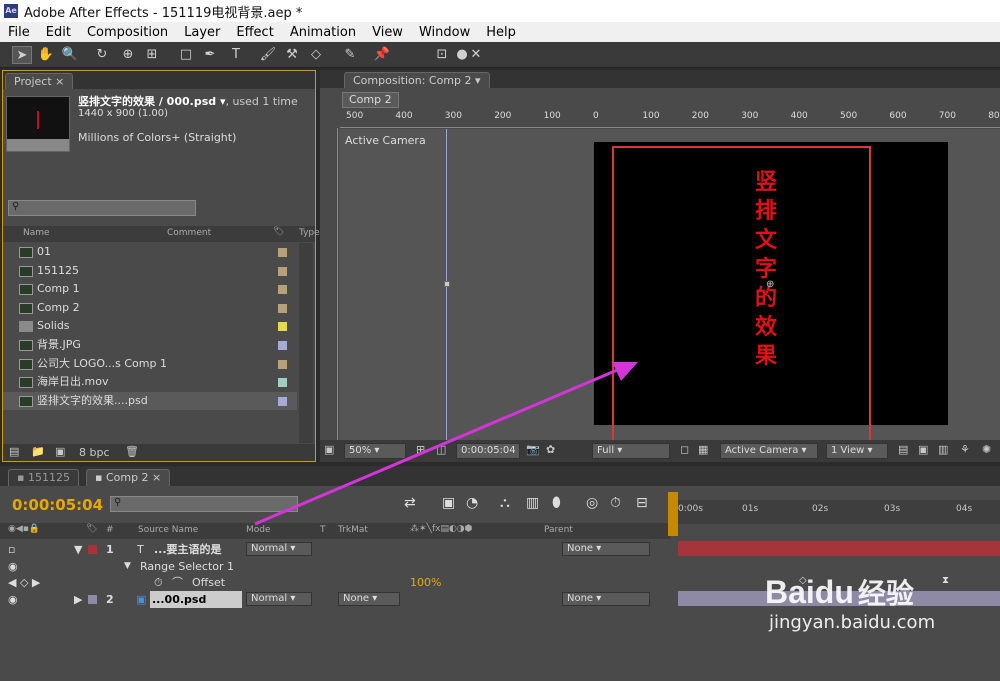 The height and width of the screenshot is (681, 1000). Describe the element at coordinates (323, 32) in the screenshot. I see `menu-animation: Animation` at that location.